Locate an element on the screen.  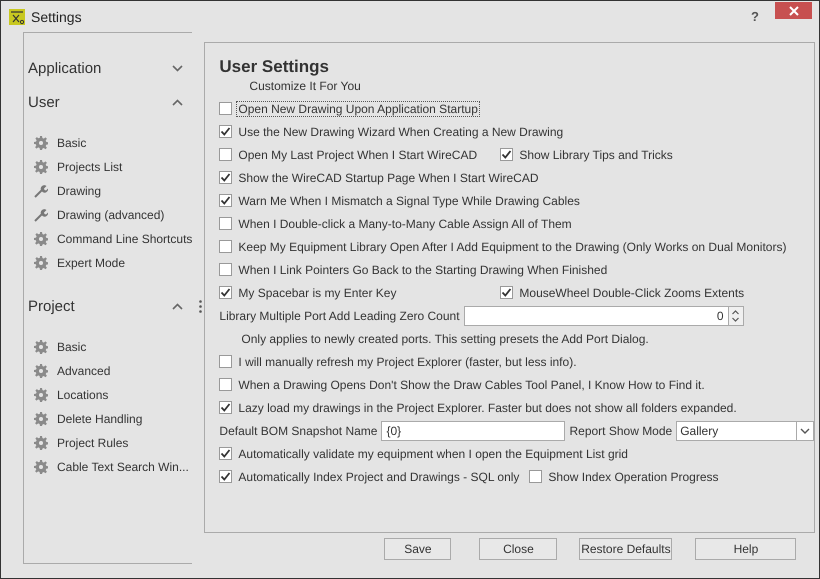
close-icon is located at coordinates (793, 11).